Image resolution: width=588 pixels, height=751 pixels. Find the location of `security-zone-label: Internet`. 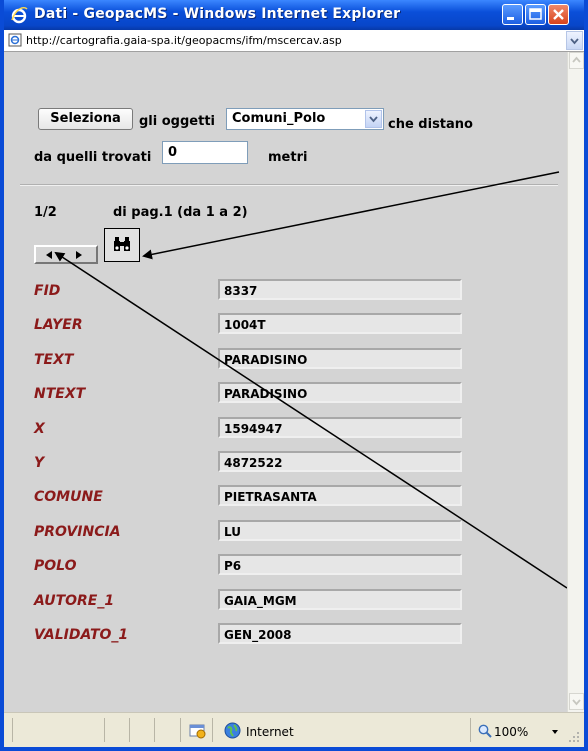

security-zone-label: Internet is located at coordinates (270, 732).